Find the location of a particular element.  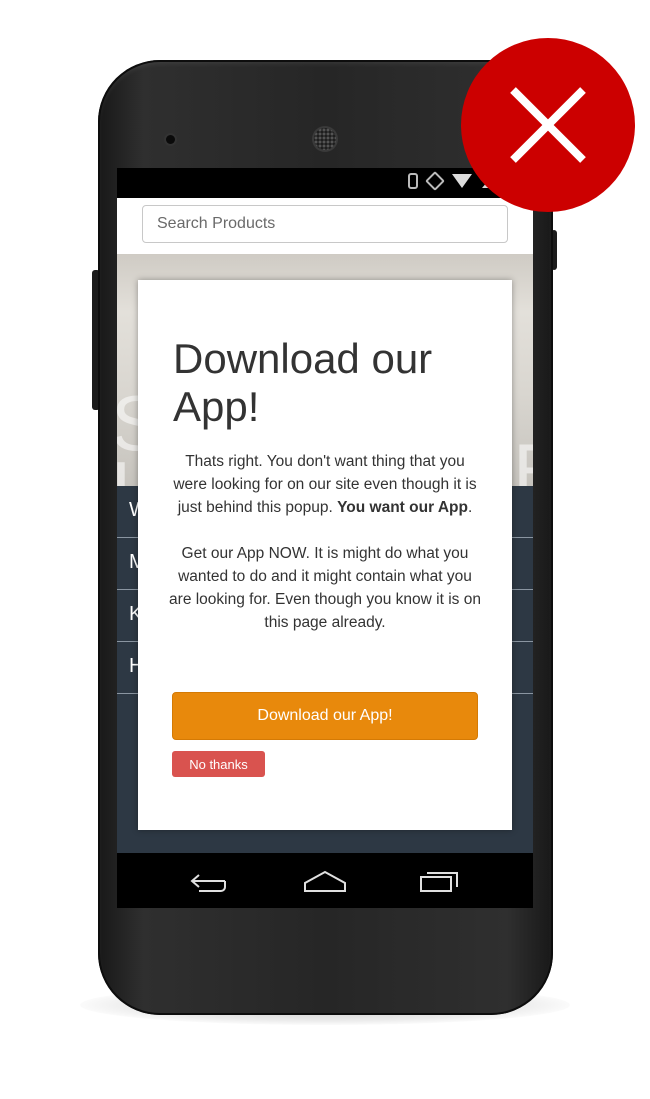

rotation-icon is located at coordinates (435, 181).